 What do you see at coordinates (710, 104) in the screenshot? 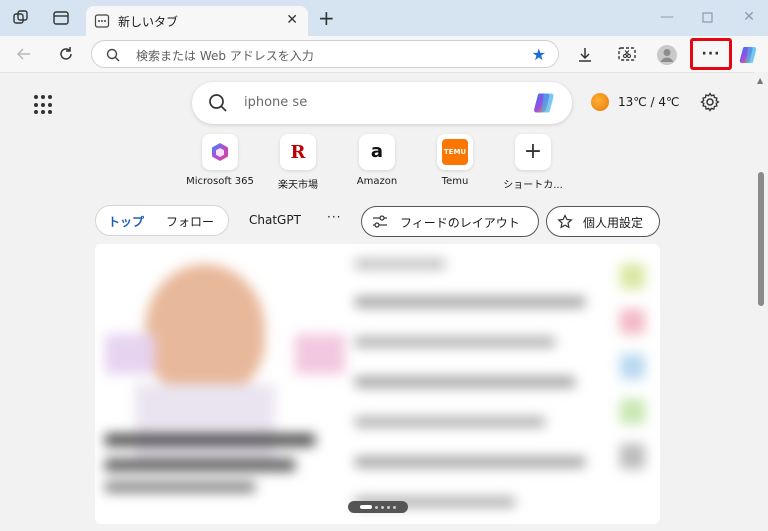
I see `page-settings-gear-icon` at bounding box center [710, 104].